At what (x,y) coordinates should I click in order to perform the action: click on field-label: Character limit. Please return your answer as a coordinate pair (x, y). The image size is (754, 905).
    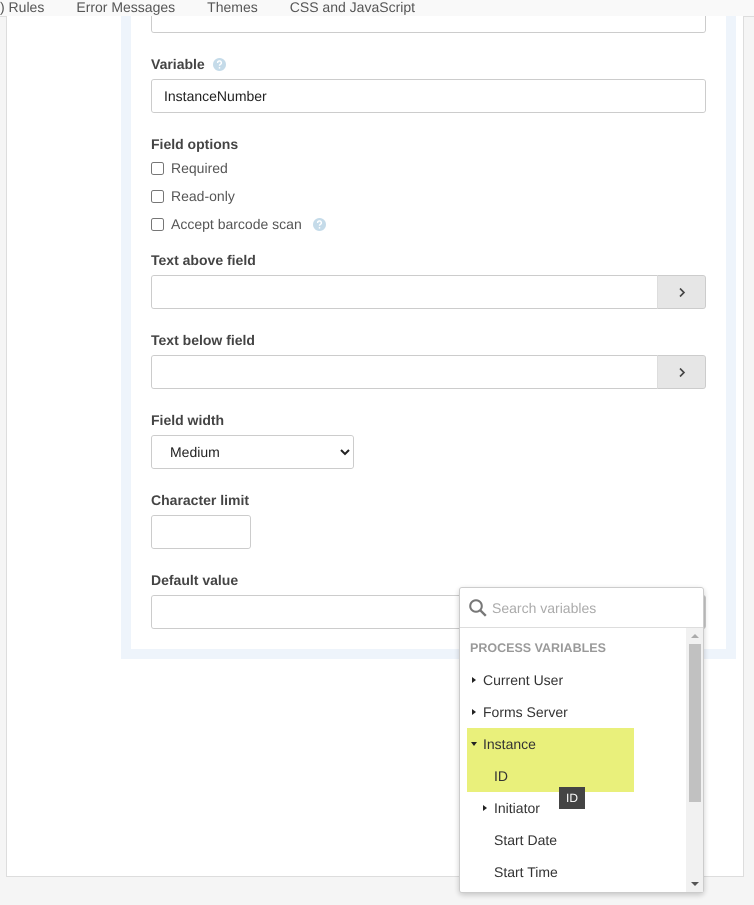
    Looking at the image, I should click on (200, 500).